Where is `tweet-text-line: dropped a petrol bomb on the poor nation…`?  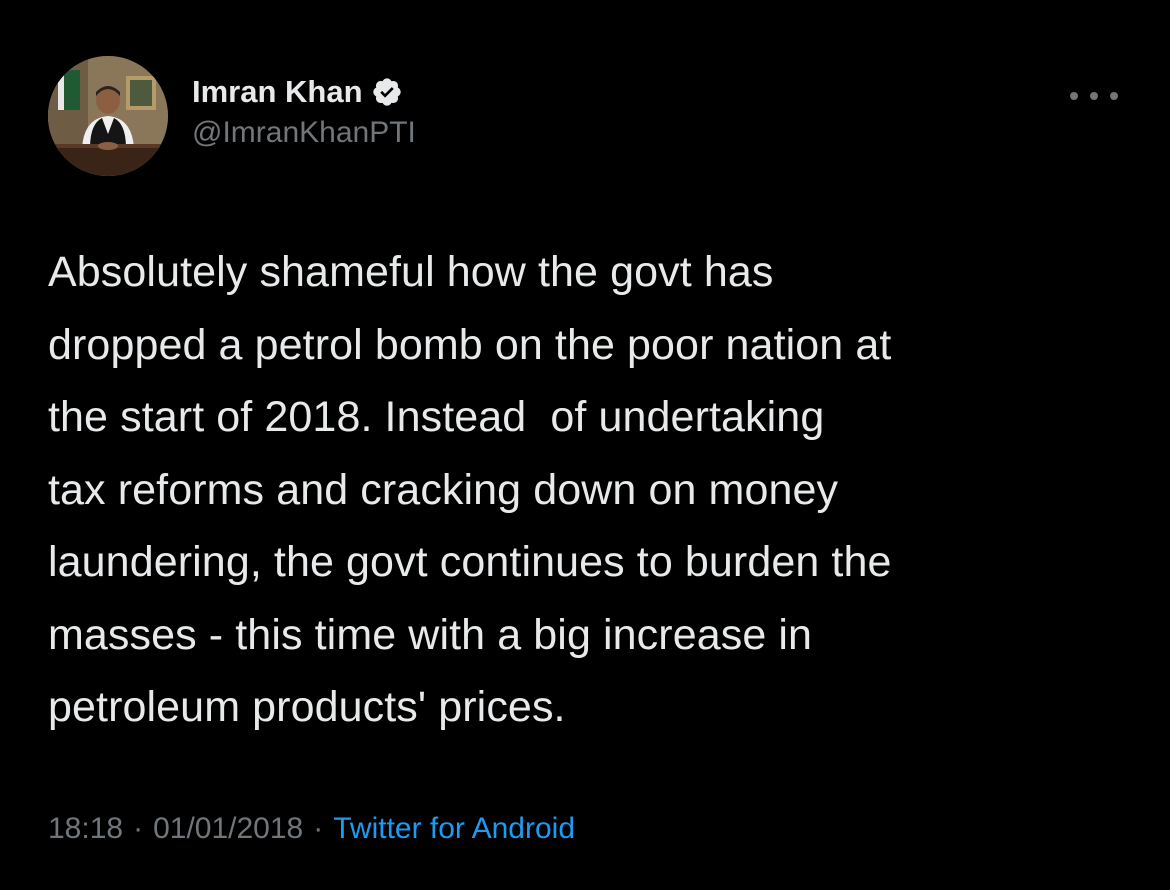 tweet-text-line: dropped a petrol bomb on the poor nation… is located at coordinates (470, 344).